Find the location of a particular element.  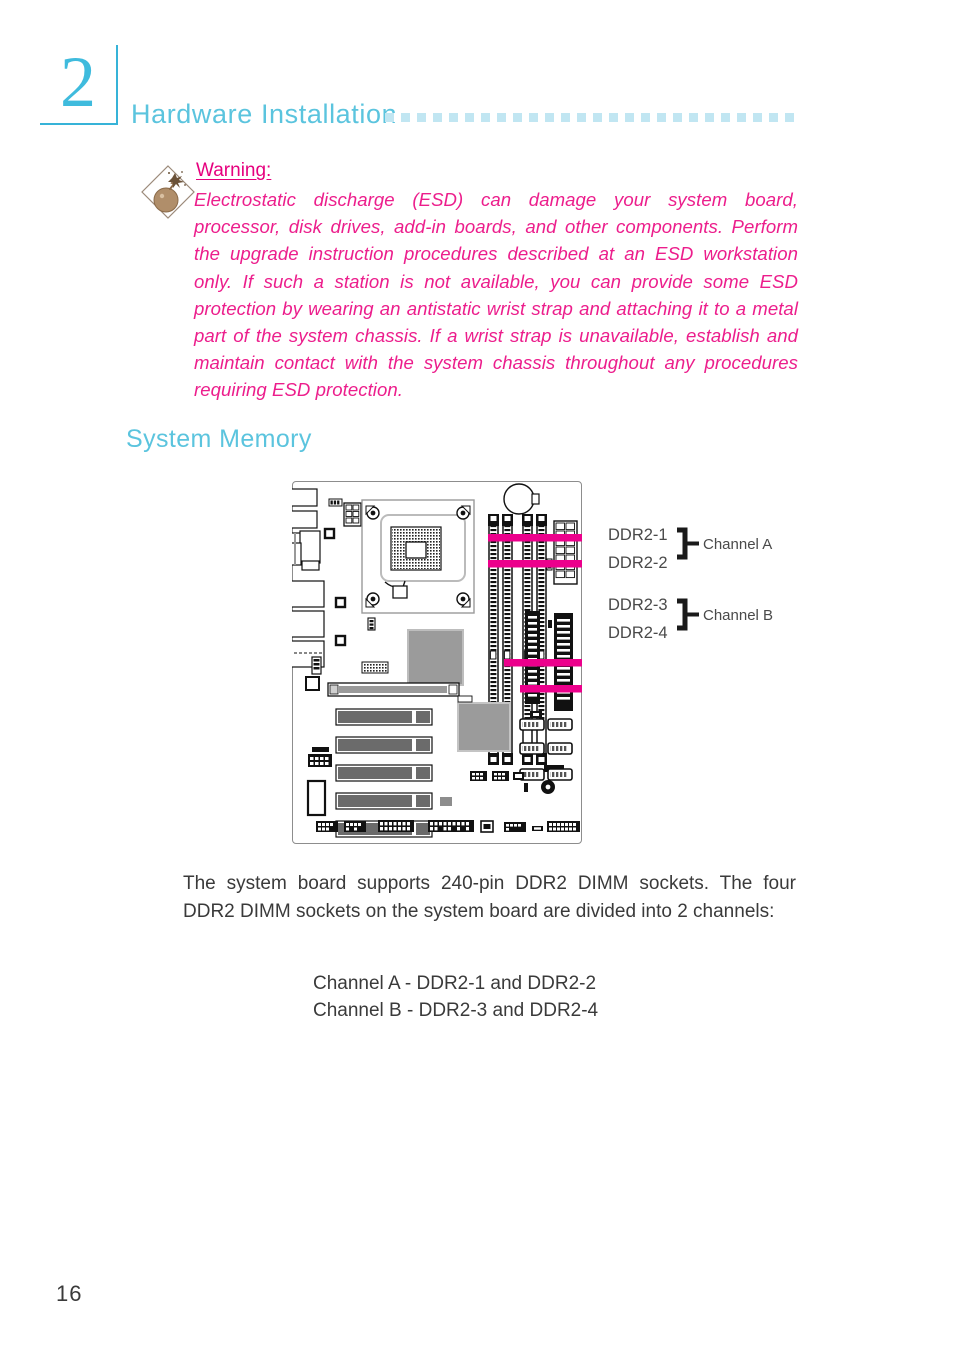

chapter-number: 2 is located at coordinates (78, 82).